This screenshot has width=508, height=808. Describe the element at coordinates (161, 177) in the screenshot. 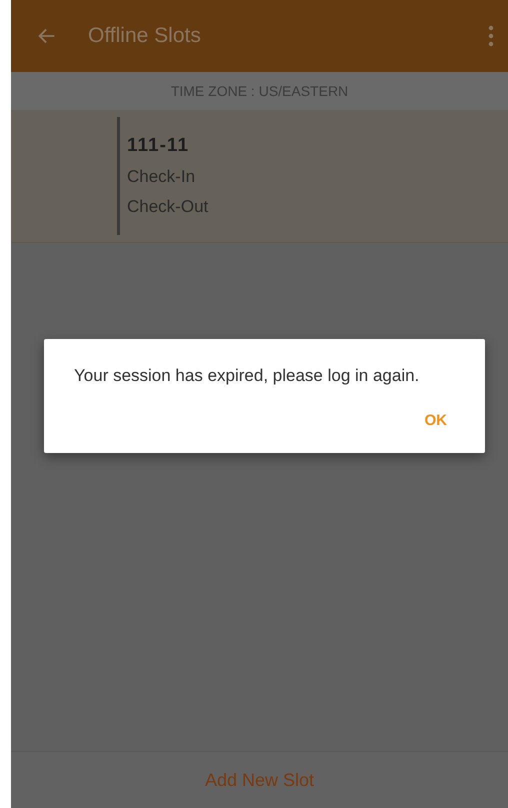

I see `slot-action-label: Check-In` at that location.